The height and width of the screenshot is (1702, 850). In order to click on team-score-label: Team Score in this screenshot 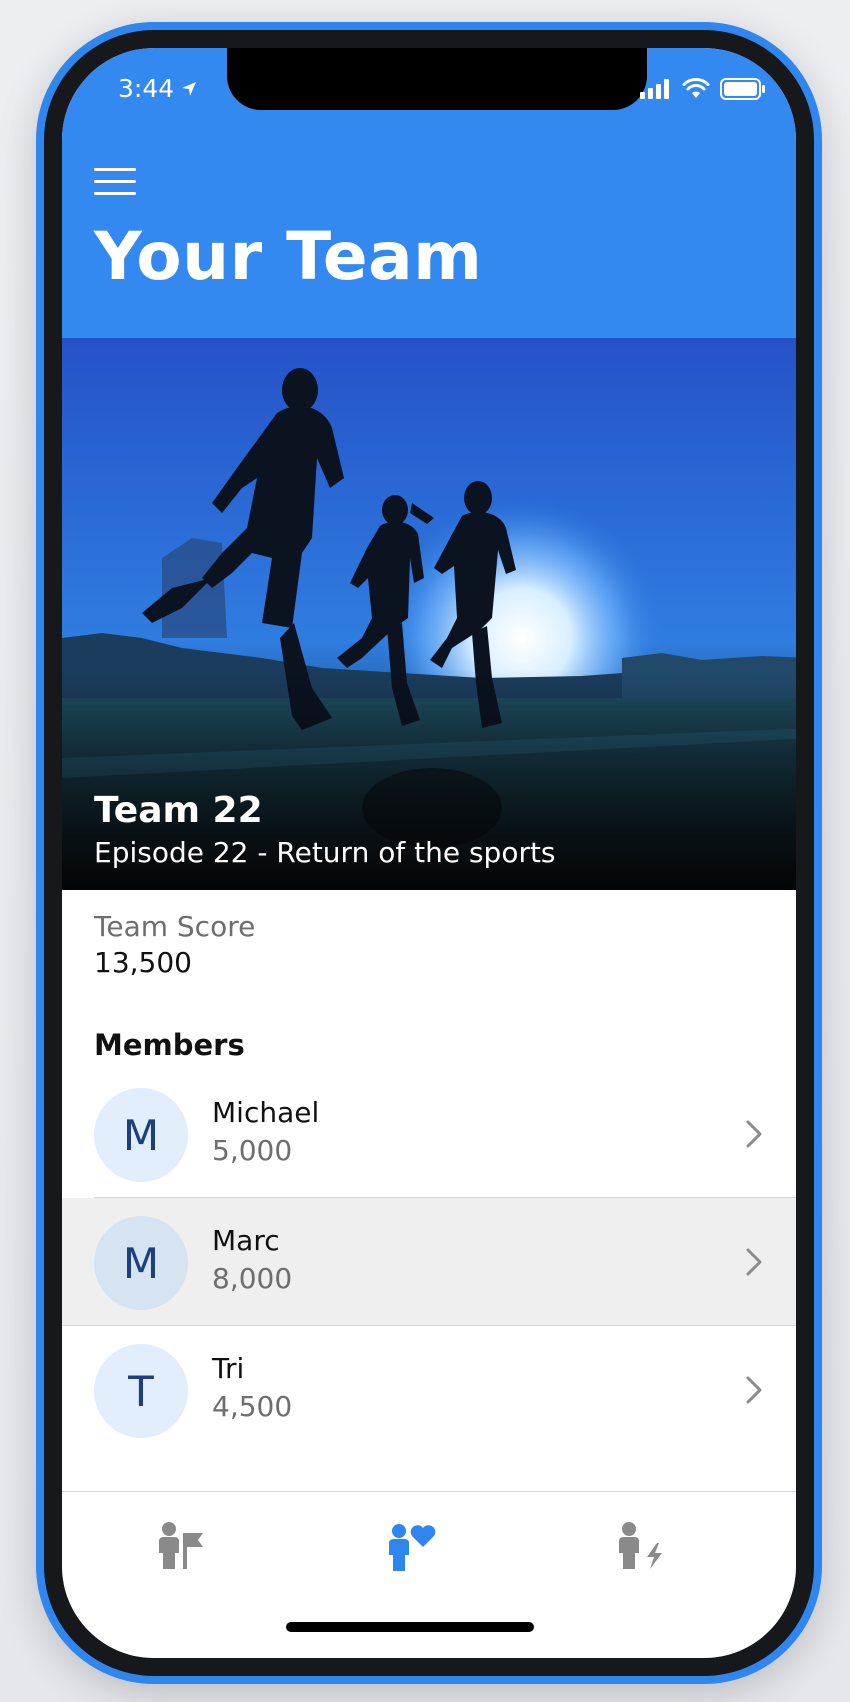, I will do `click(175, 926)`.